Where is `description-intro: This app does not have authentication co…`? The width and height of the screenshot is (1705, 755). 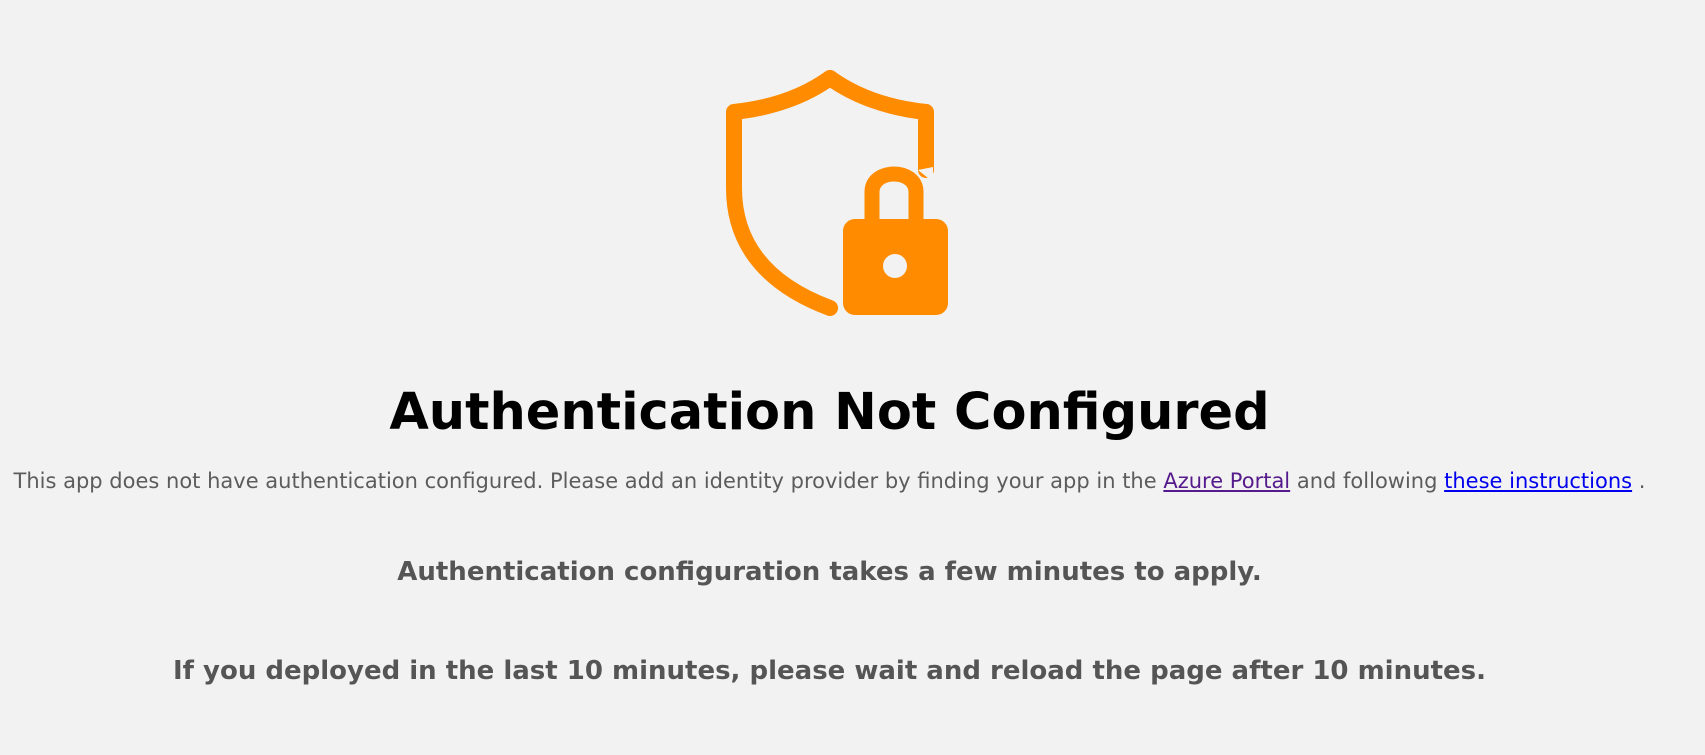
description-intro: This app does not have authentication co… is located at coordinates (585, 481).